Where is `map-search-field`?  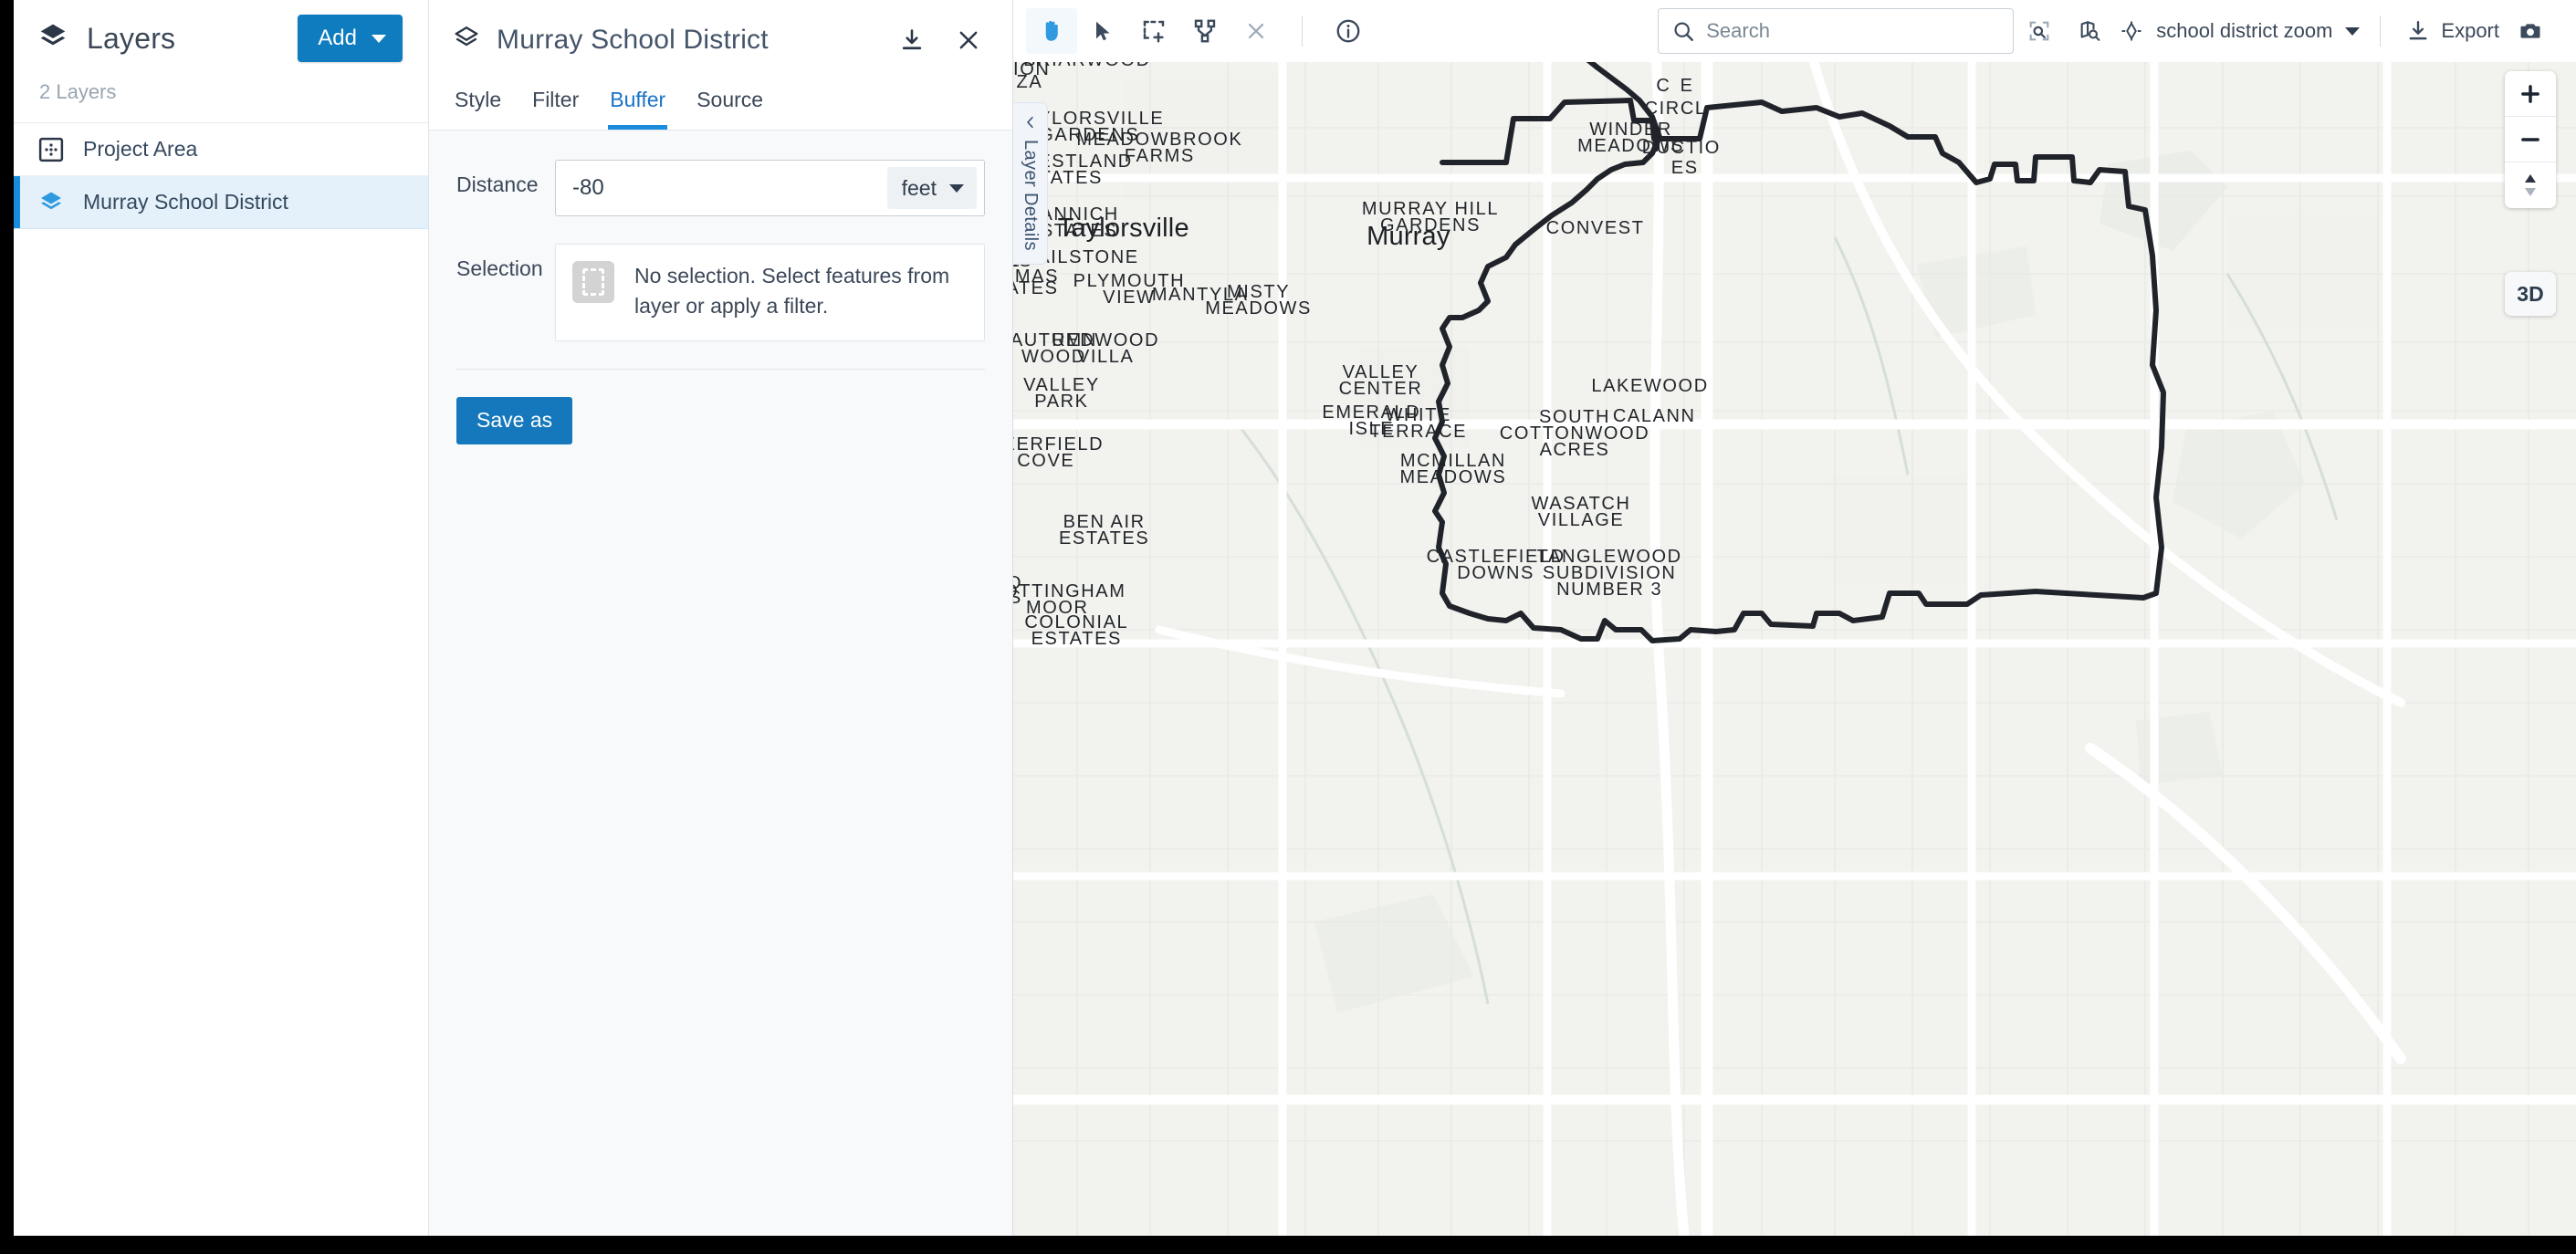 map-search-field is located at coordinates (1837, 31).